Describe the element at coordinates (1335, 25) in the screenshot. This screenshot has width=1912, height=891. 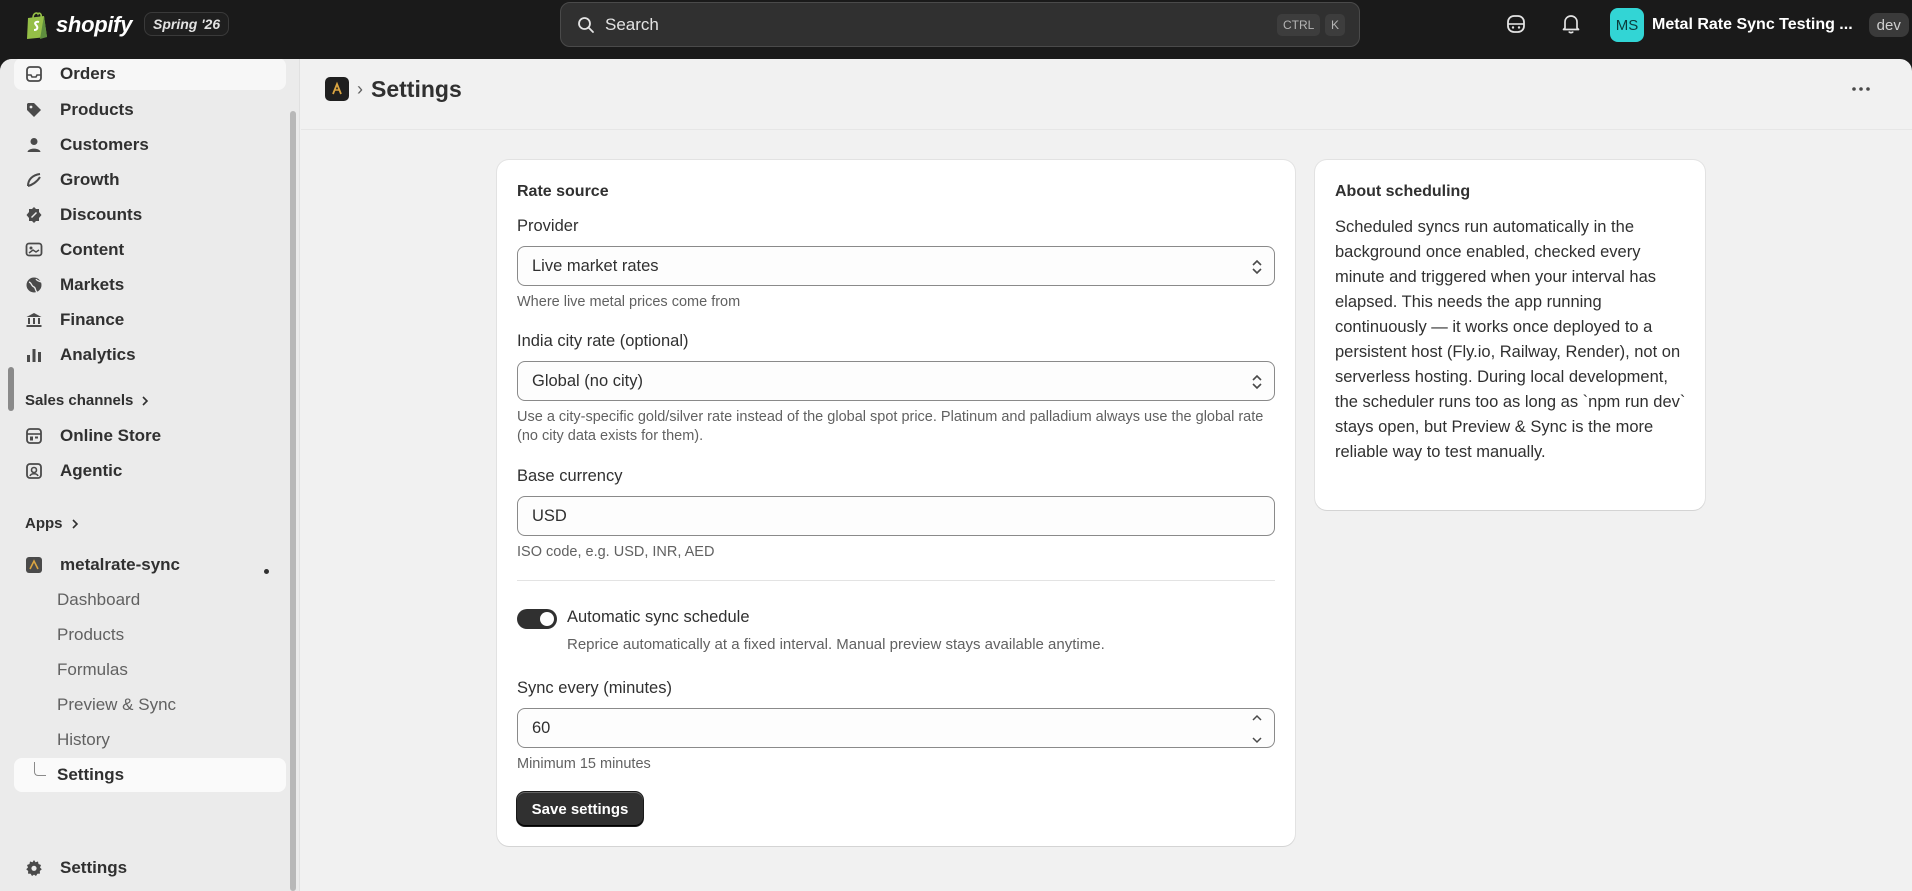
I see `shortcut-k-key: K` at that location.